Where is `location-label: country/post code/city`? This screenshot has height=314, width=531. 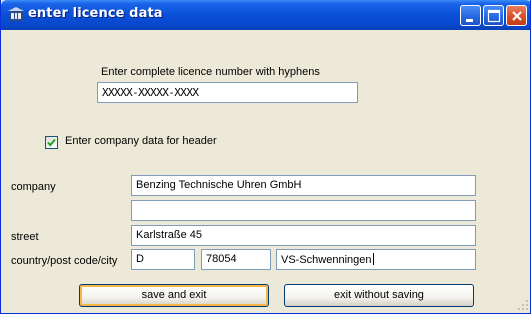 location-label: country/post code/city is located at coordinates (64, 261).